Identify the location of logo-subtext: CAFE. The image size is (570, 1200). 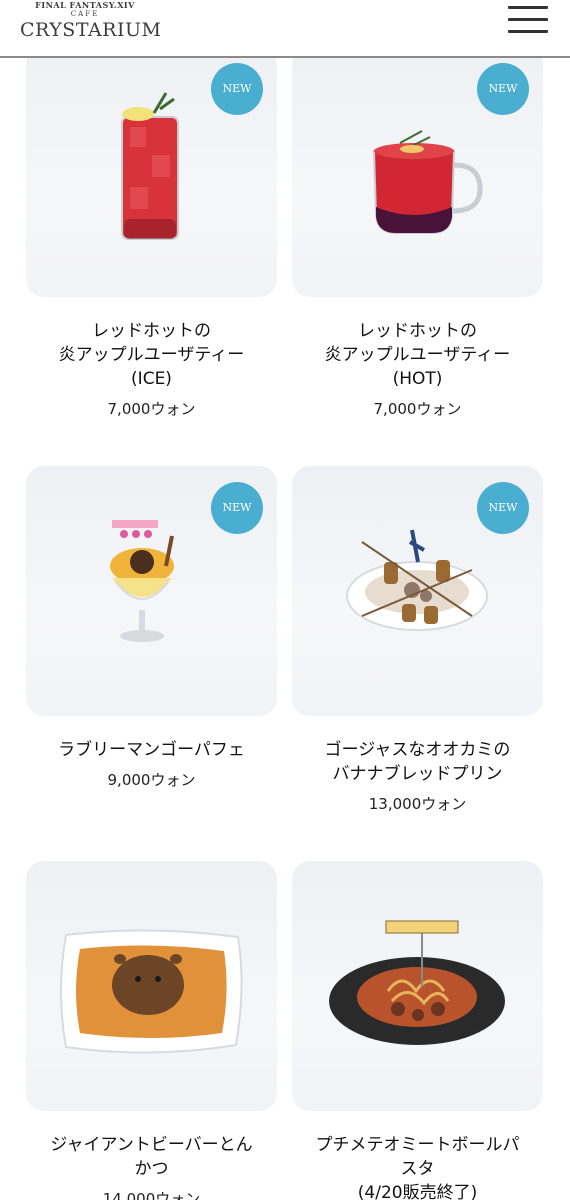
(85, 14).